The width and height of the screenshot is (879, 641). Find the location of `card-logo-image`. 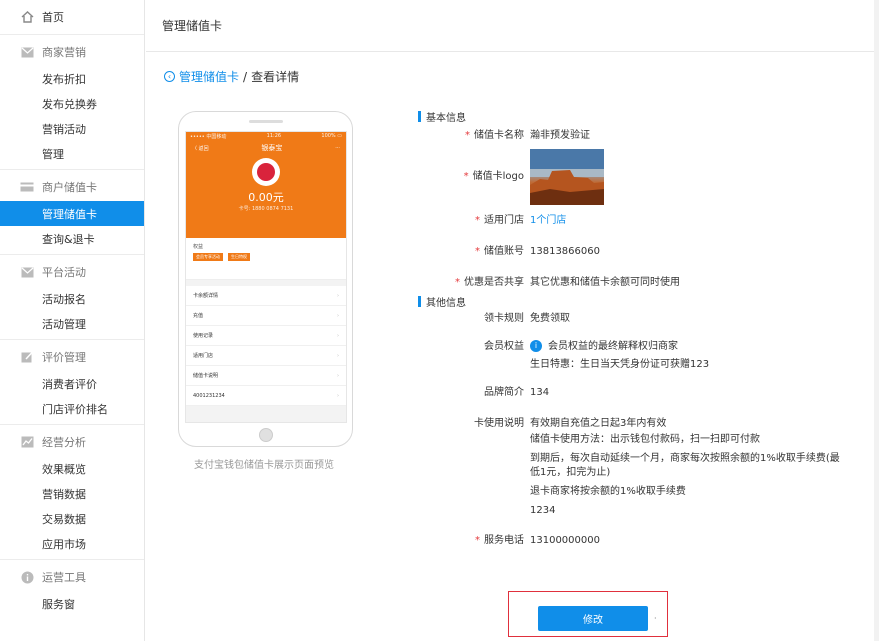

card-logo-image is located at coordinates (567, 177).